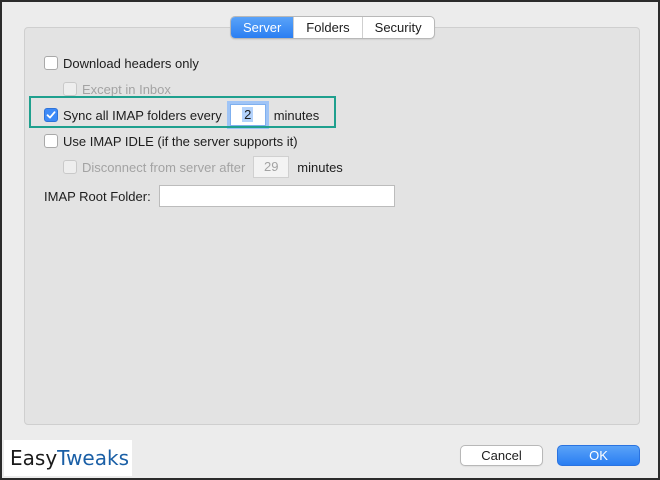  I want to click on logo-text-easy: Easy, so click(34, 458).